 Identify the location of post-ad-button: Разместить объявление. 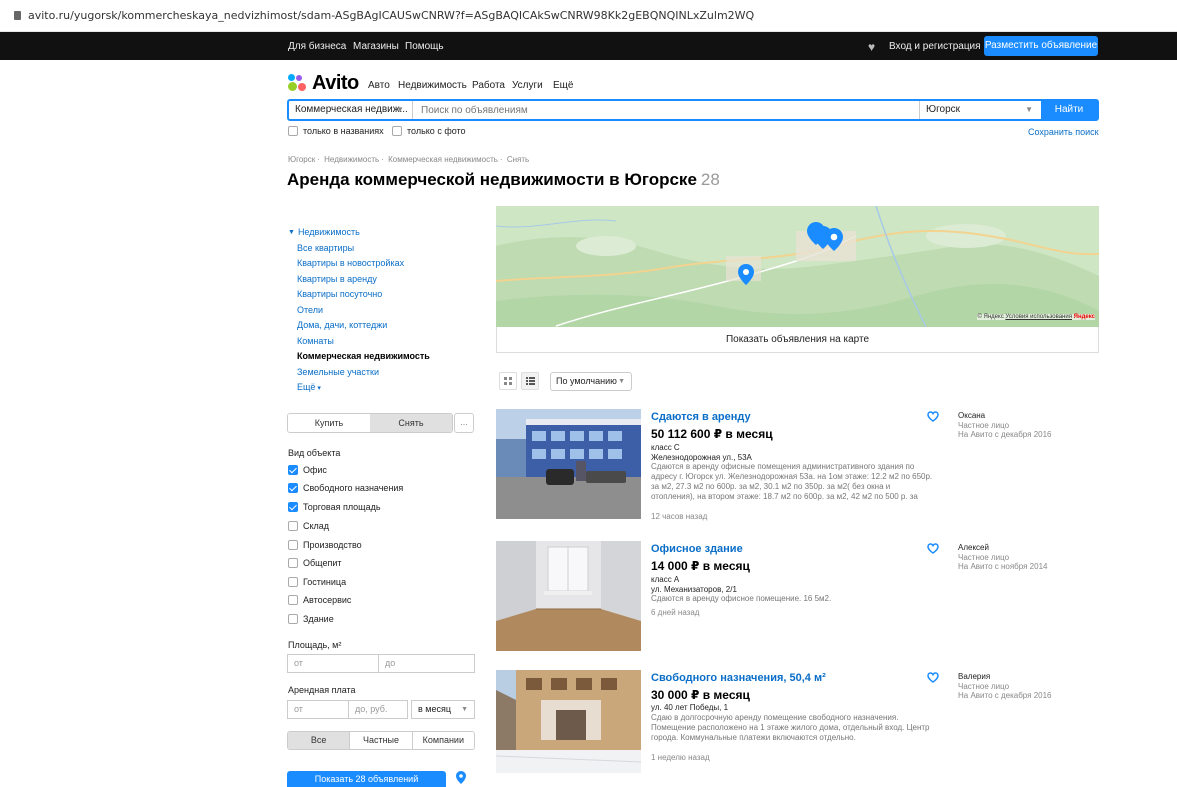
(1041, 46).